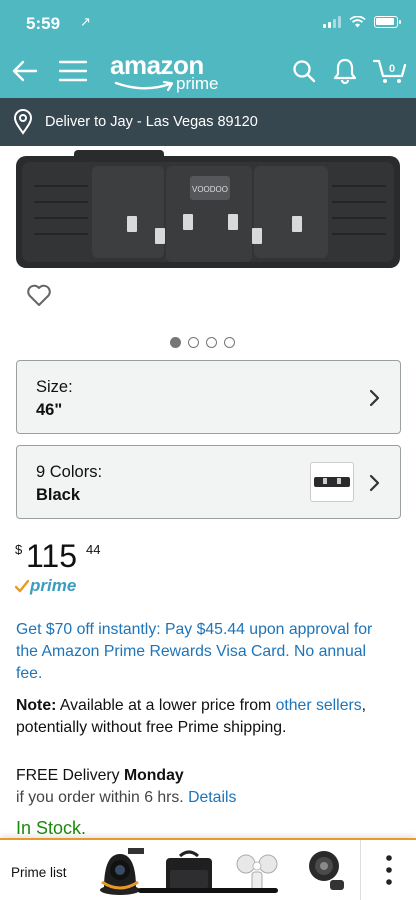 This screenshot has height=900, width=416. Describe the element at coordinates (153, 775) in the screenshot. I see `delivery-day: Monday` at that location.